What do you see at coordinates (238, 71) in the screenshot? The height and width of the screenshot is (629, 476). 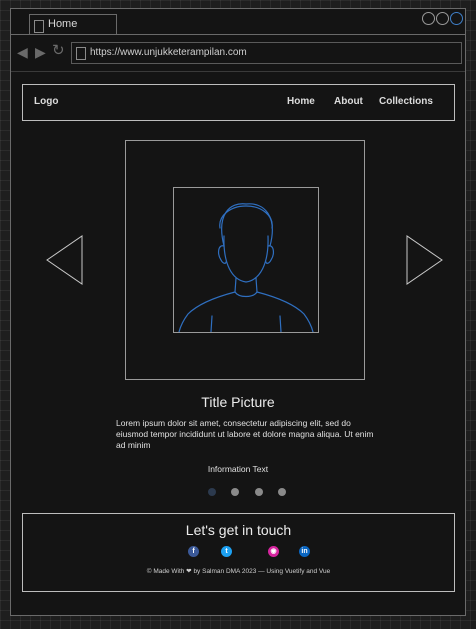 I see `toolbar-divider` at bounding box center [238, 71].